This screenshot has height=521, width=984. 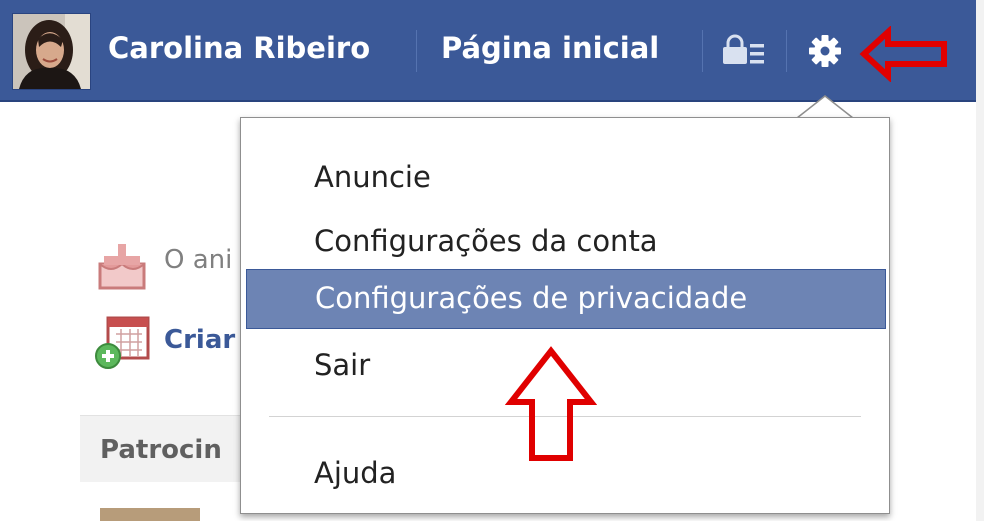 I want to click on privacy-shortcut-icon, so click(x=743, y=49).